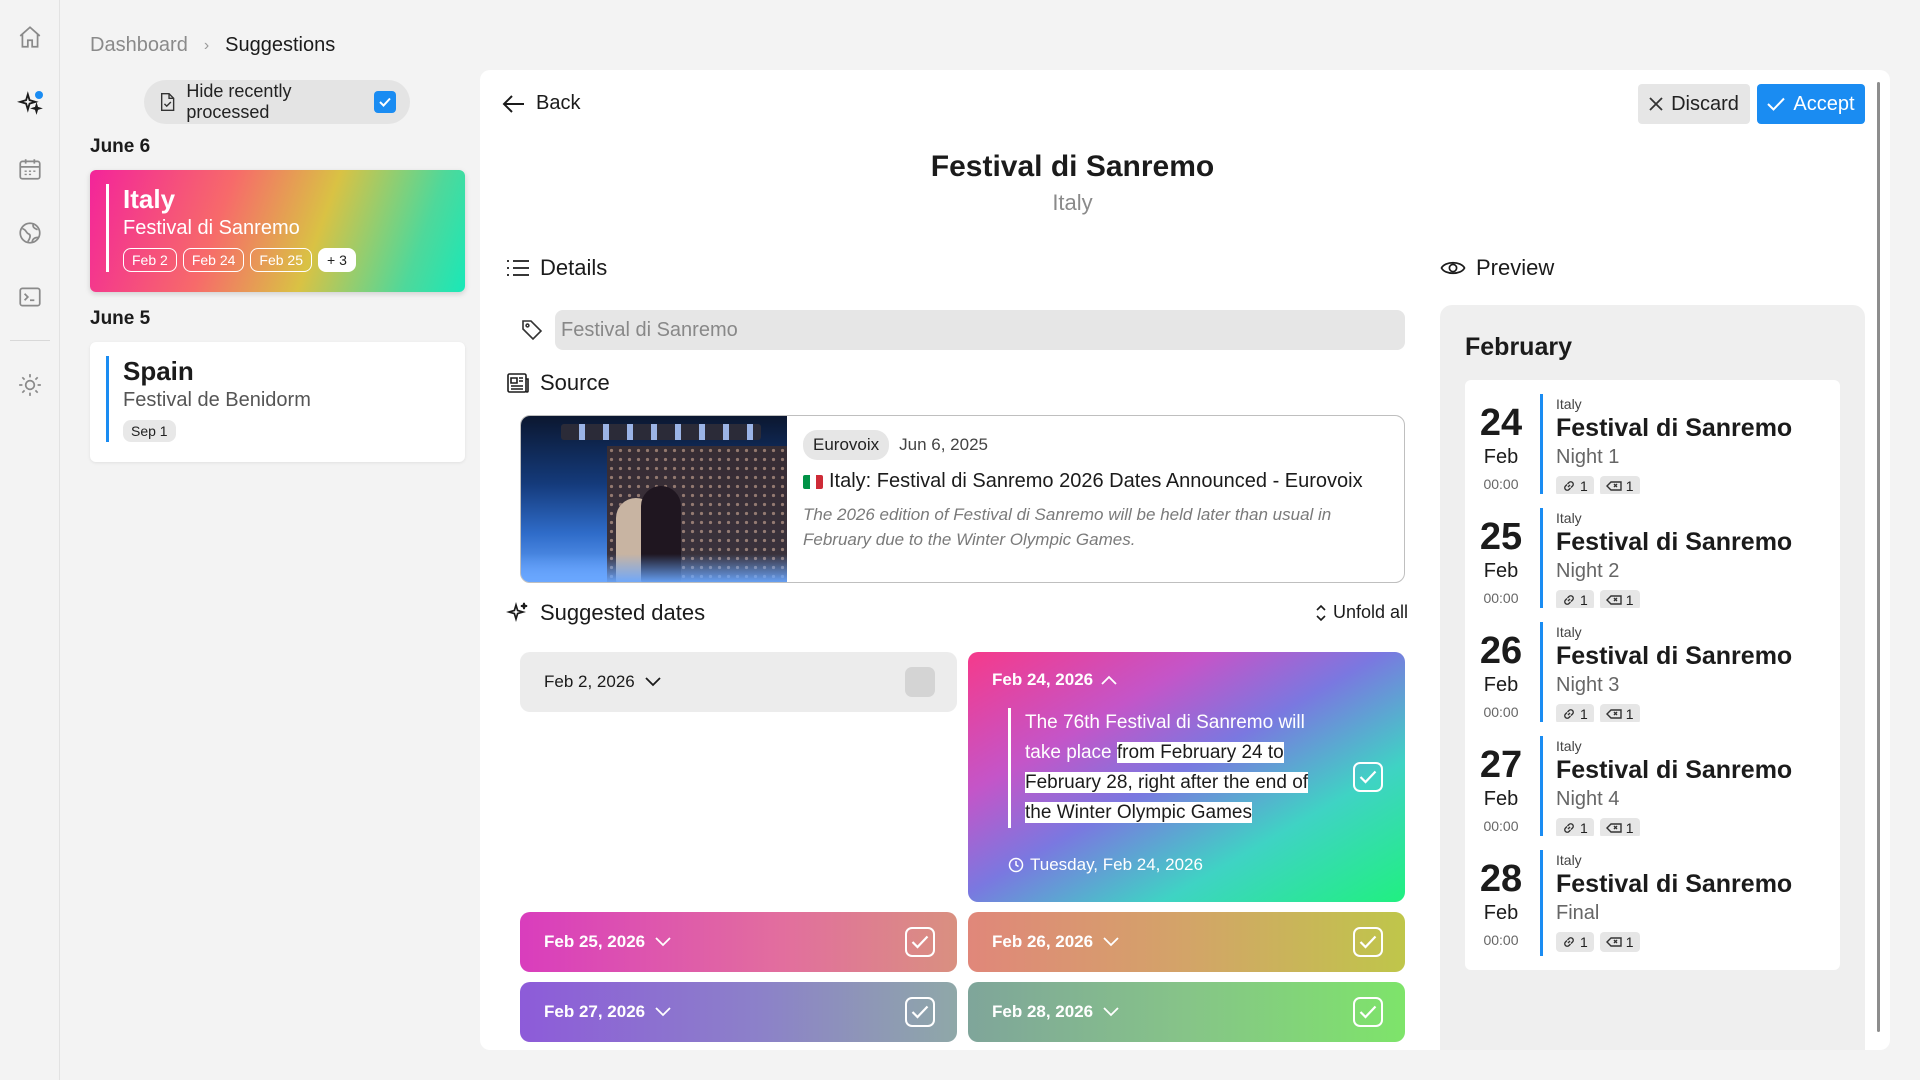 The height and width of the screenshot is (1080, 1920). I want to click on suggested-date-row: Feb 2, 2026, so click(738, 682).